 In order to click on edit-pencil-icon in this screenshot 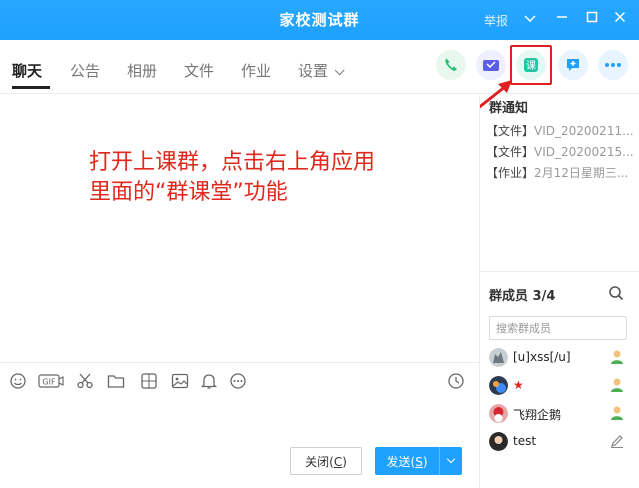, I will do `click(617, 441)`.